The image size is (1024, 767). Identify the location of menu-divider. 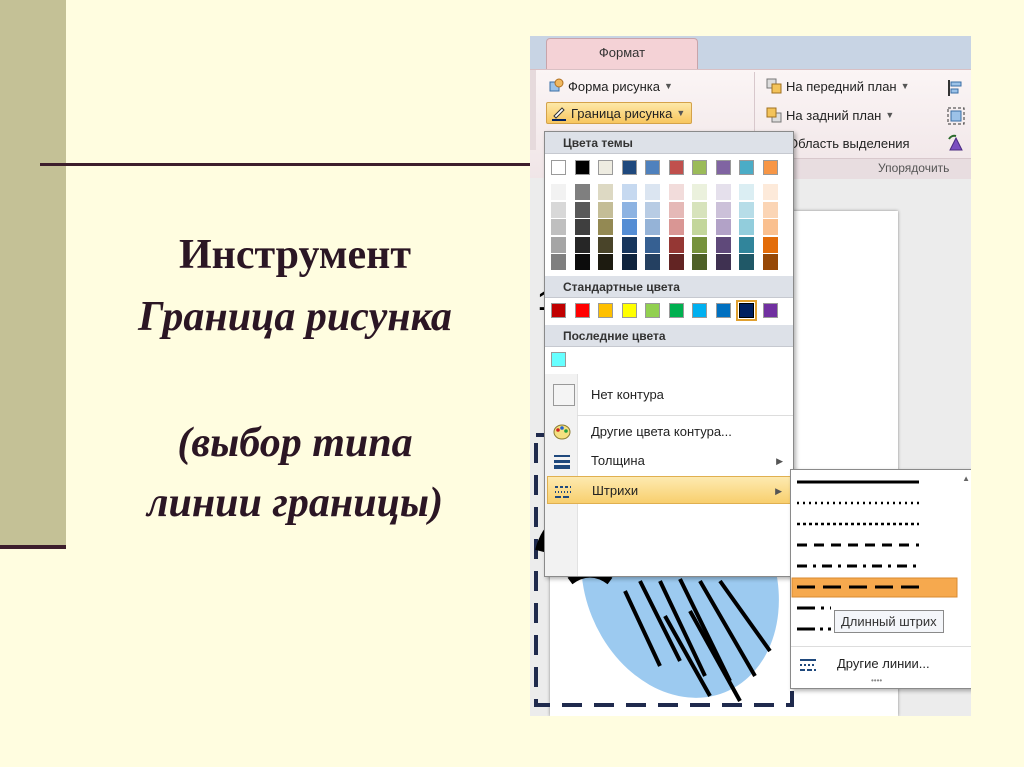
(881, 646).